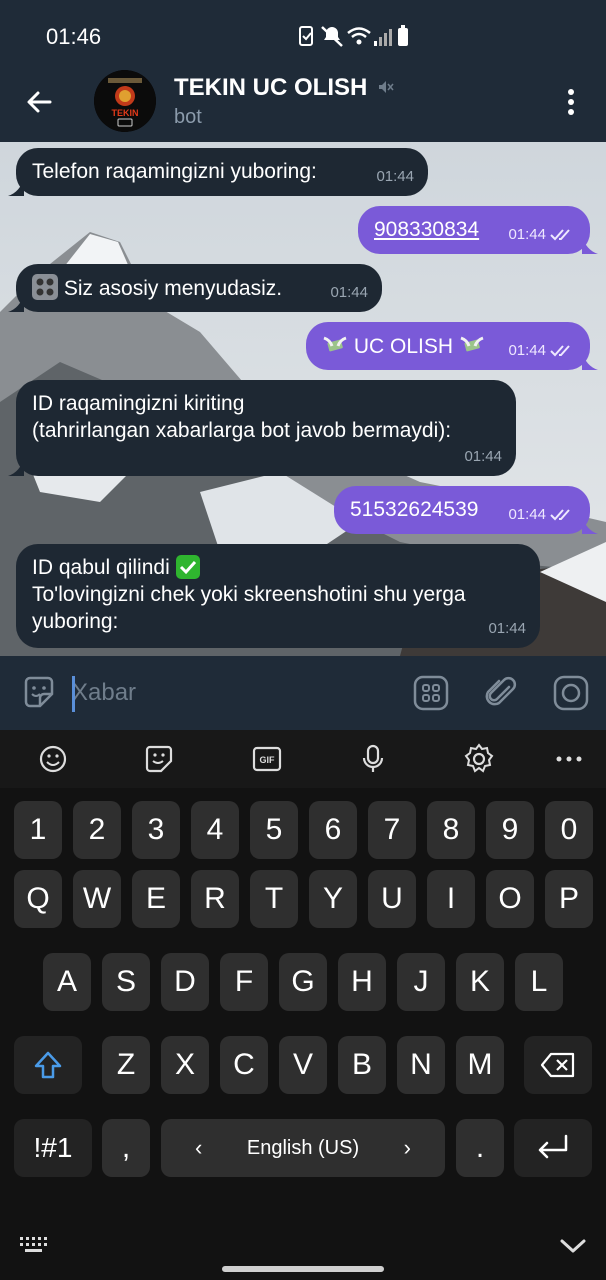  What do you see at coordinates (539, 982) in the screenshot?
I see `key-l: L` at bounding box center [539, 982].